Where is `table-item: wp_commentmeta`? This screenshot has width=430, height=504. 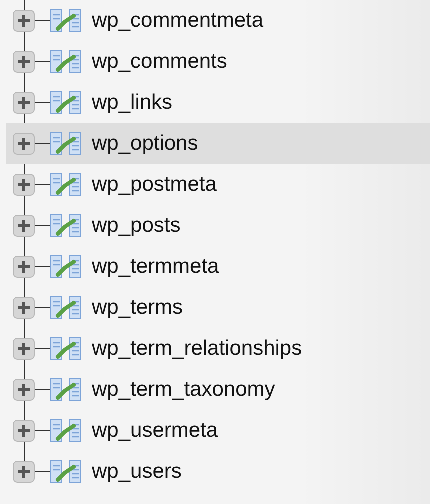 table-item: wp_commentmeta is located at coordinates (218, 20).